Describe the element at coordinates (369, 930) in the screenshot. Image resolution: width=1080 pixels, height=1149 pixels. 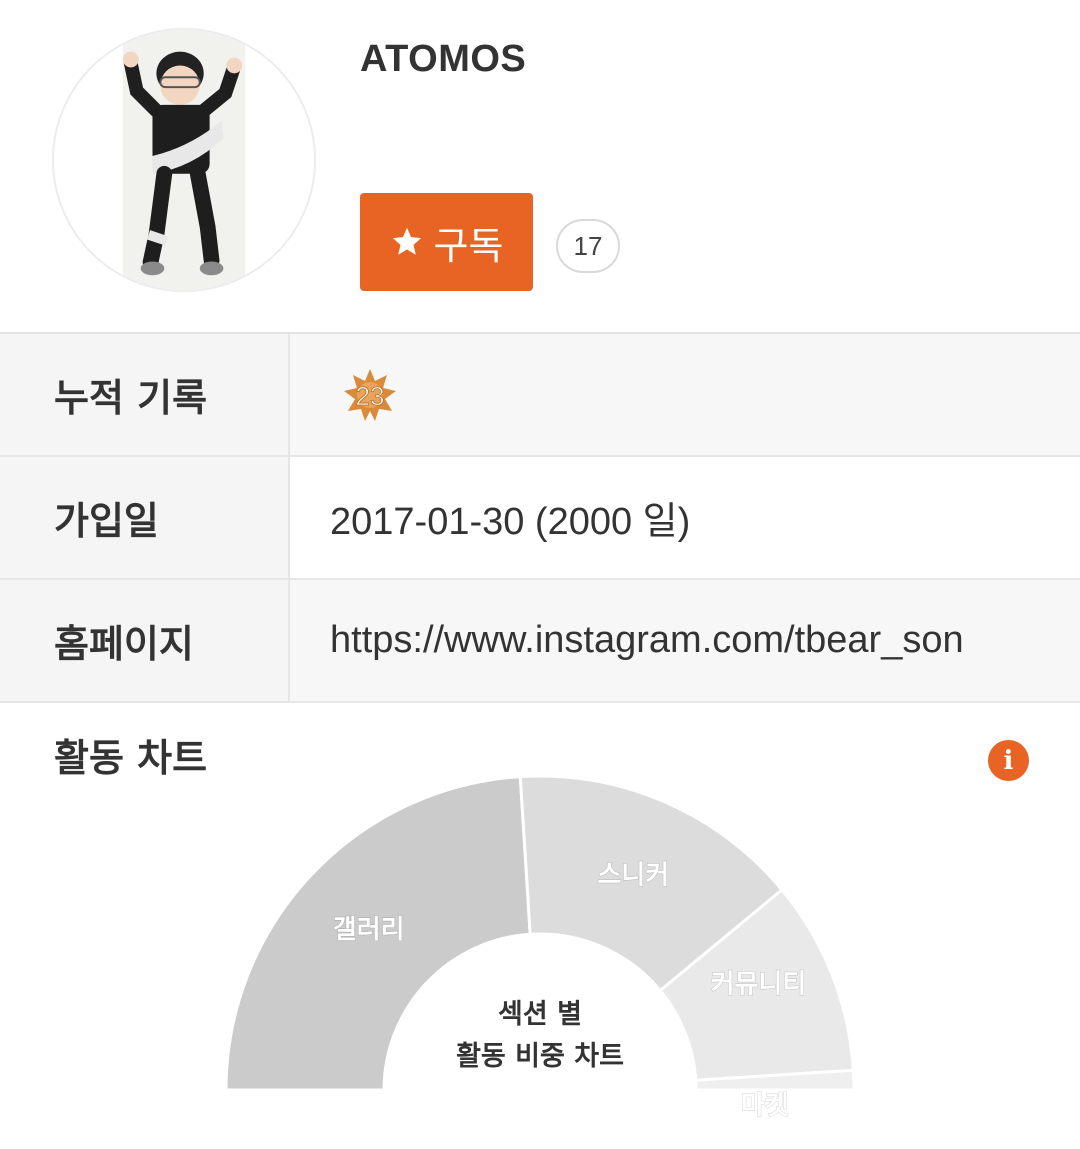
I see `chart-slice-label-1: 갤러리` at that location.